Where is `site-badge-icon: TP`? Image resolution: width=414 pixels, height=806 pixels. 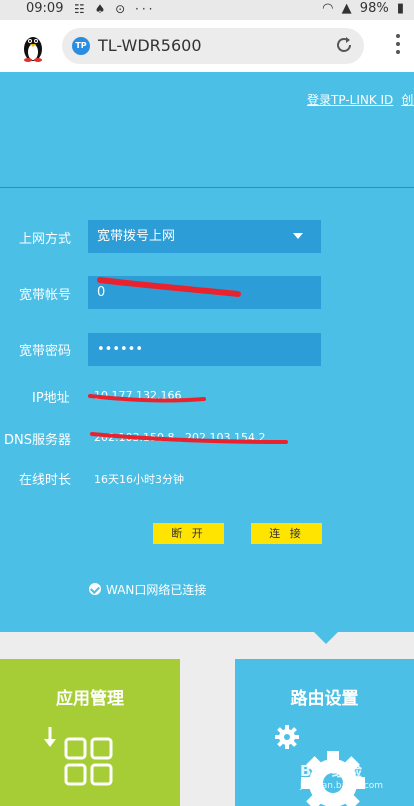
site-badge-icon: TP is located at coordinates (81, 46).